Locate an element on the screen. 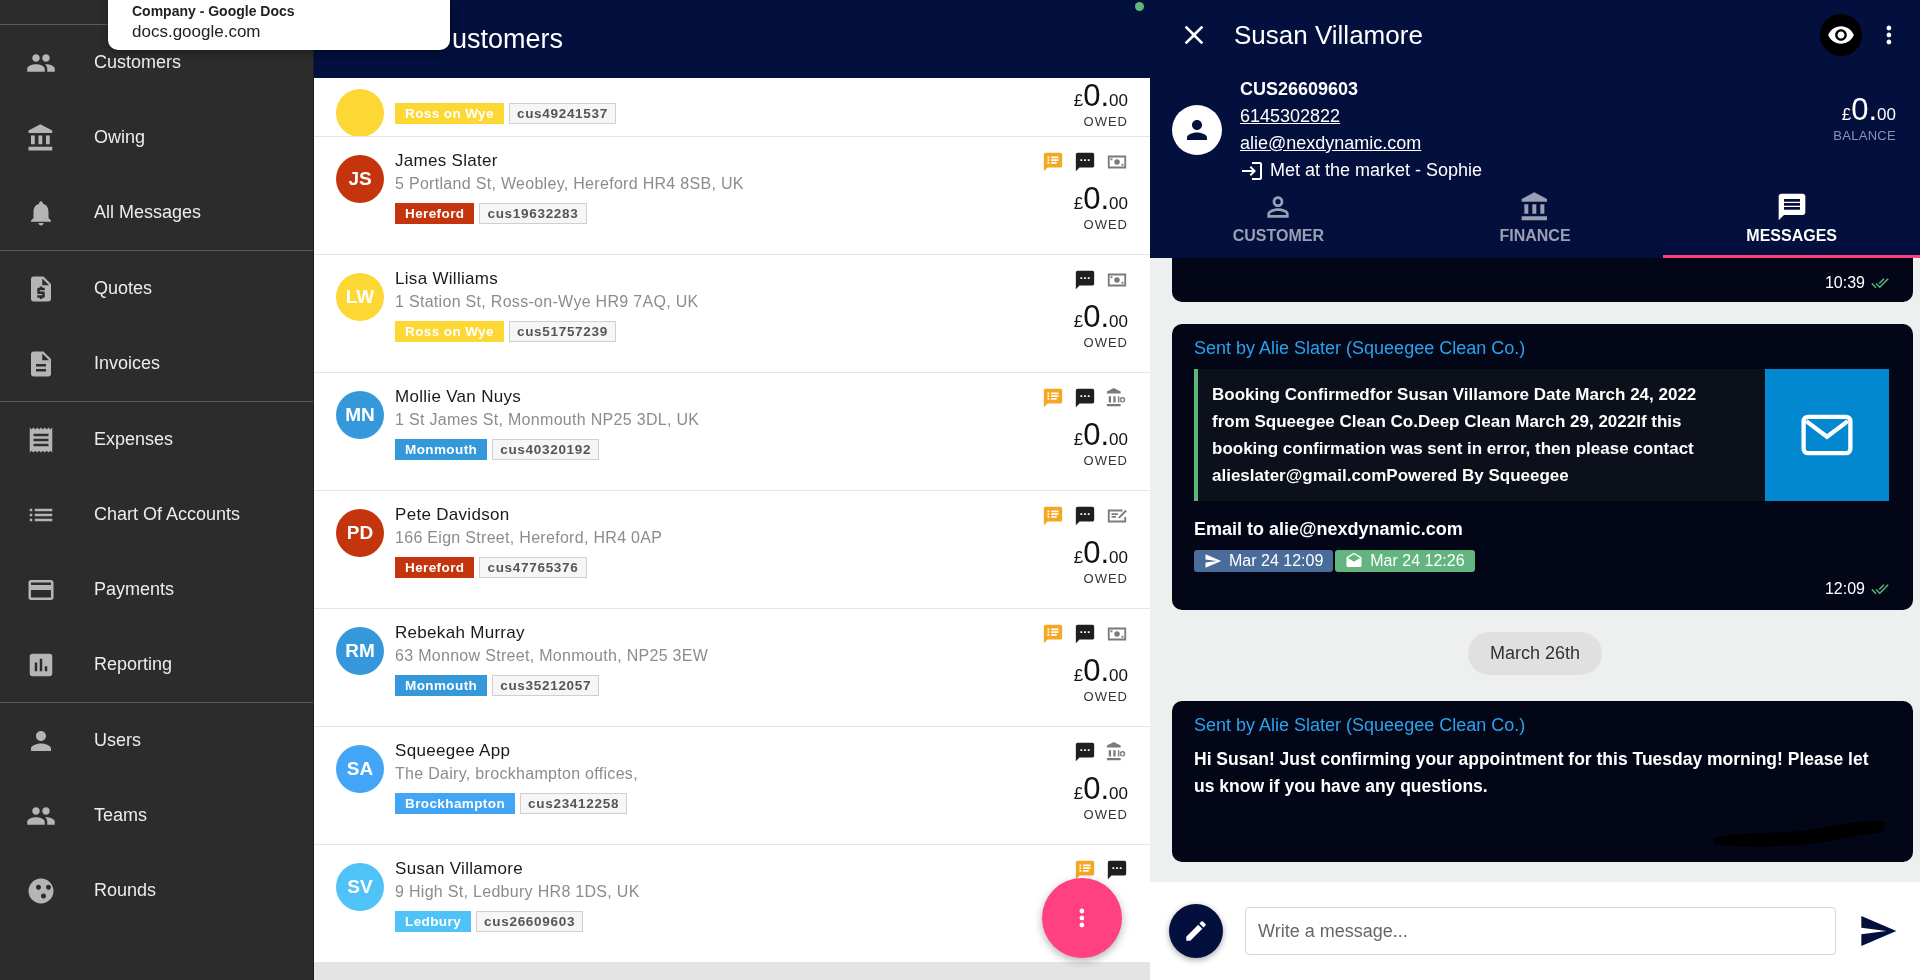 The image size is (1920, 980). sidebar-item: Quotes is located at coordinates (156, 288).